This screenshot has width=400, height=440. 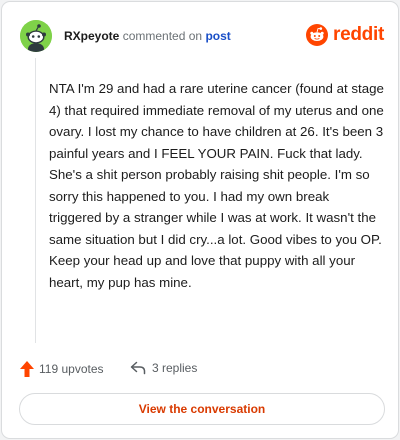 I want to click on upvote-count: 119 upvotes, so click(x=71, y=369).